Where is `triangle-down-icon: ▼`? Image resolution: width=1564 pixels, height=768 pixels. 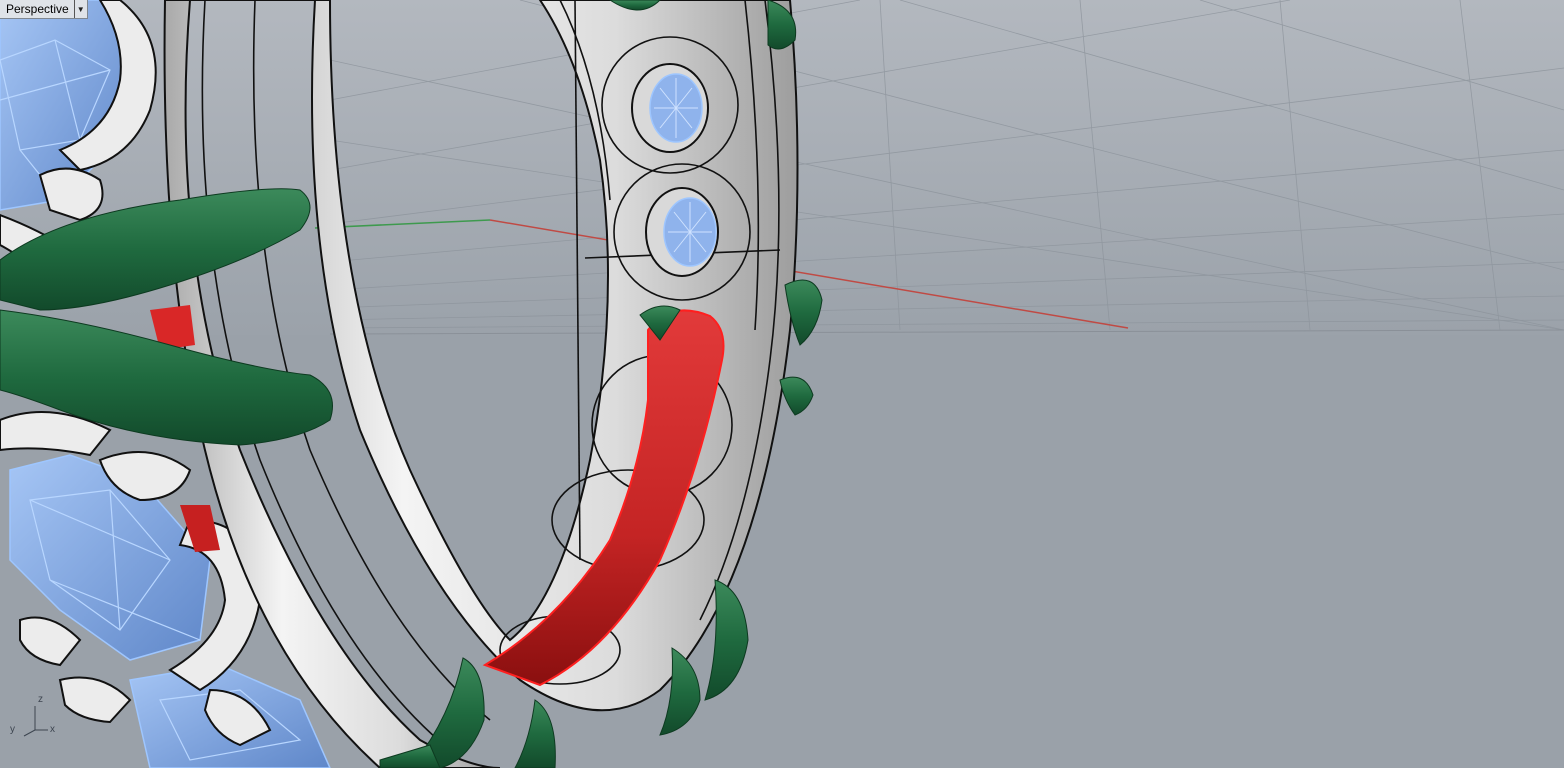 triangle-down-icon: ▼ is located at coordinates (80, 9).